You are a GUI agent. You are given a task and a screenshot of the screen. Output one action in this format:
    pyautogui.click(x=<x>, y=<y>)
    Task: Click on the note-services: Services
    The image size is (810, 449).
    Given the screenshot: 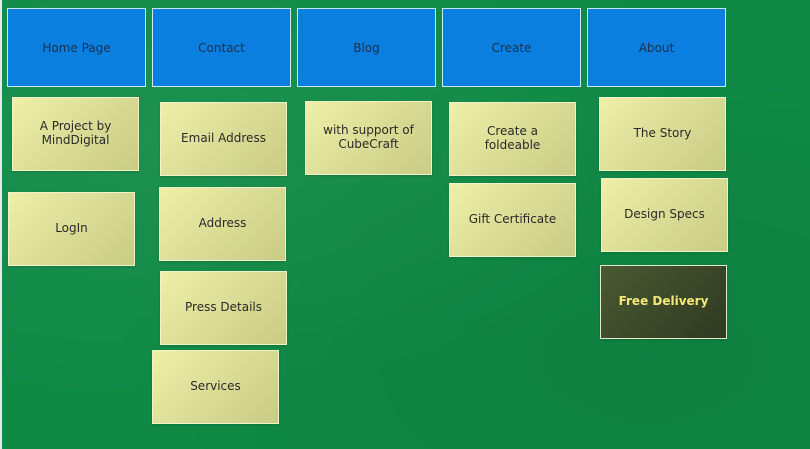 What is the action you would take?
    pyautogui.click(x=215, y=387)
    